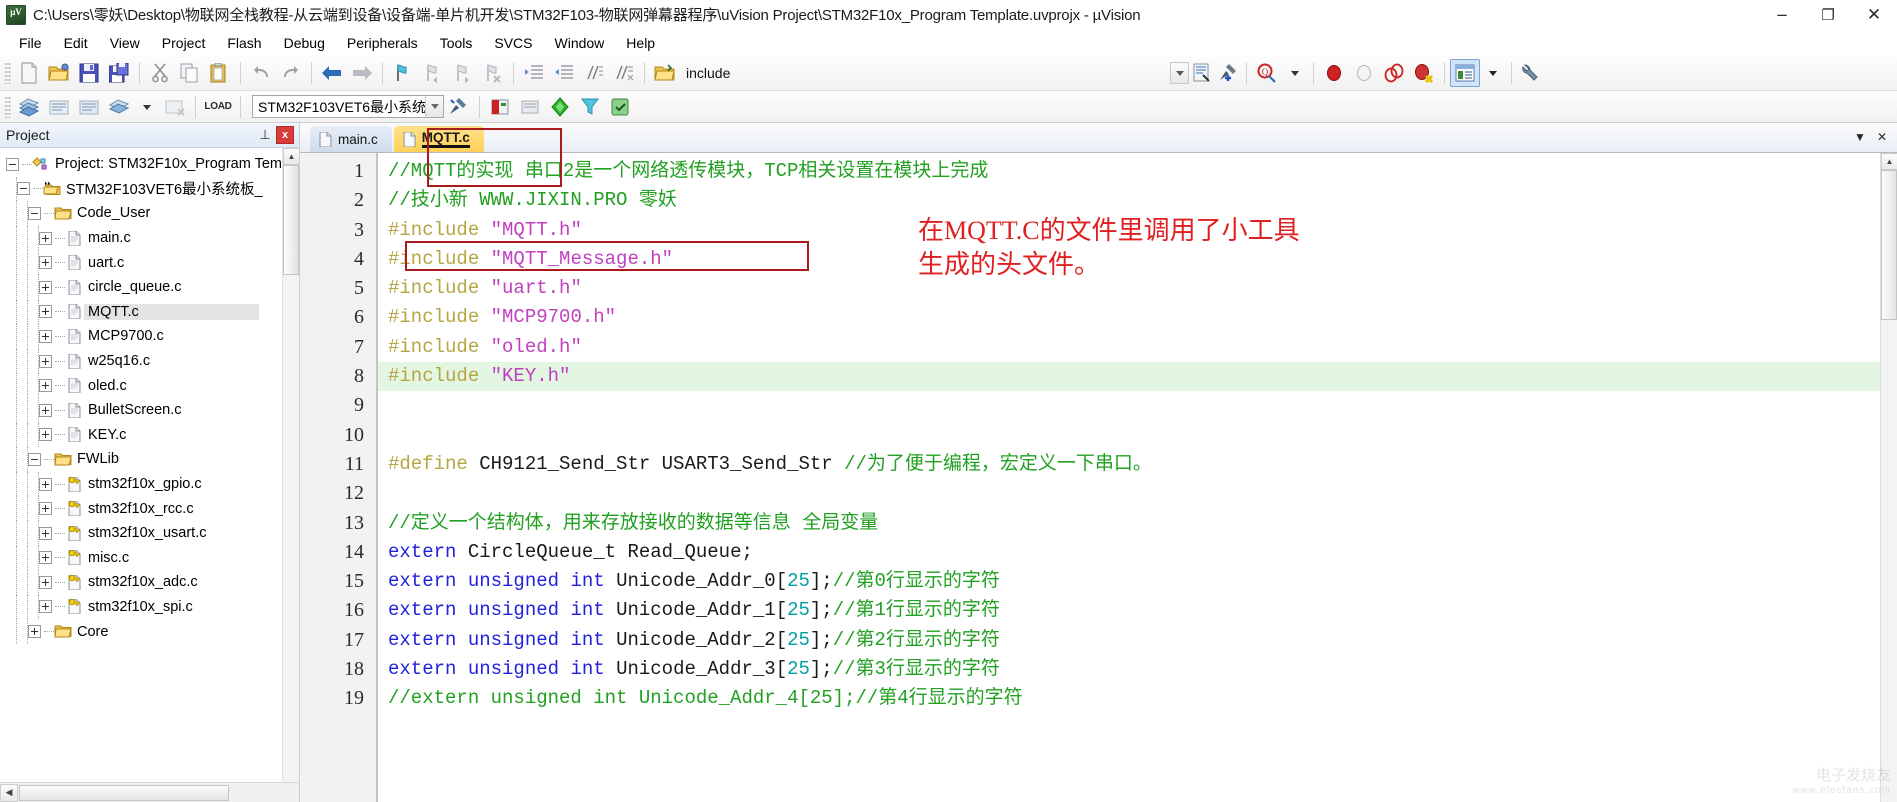  What do you see at coordinates (119, 73) in the screenshot?
I see `save-all-icon` at bounding box center [119, 73].